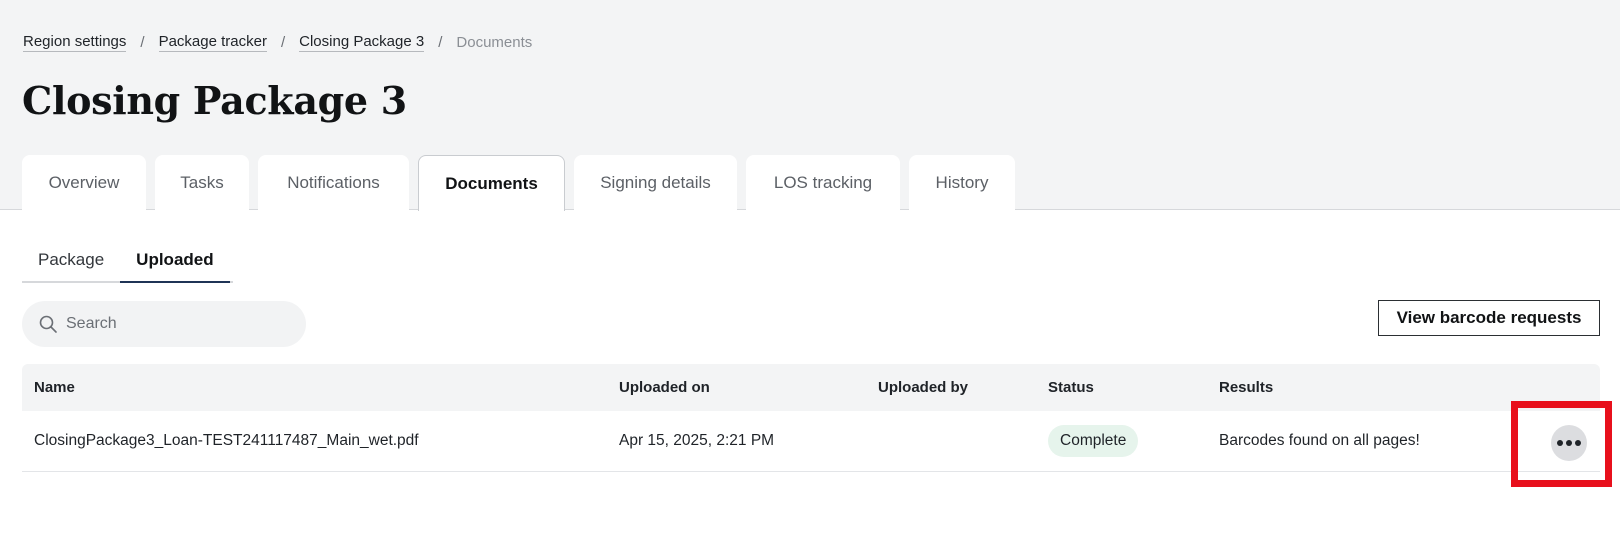  What do you see at coordinates (214, 100) in the screenshot?
I see `page-title: Closing Package 3` at bounding box center [214, 100].